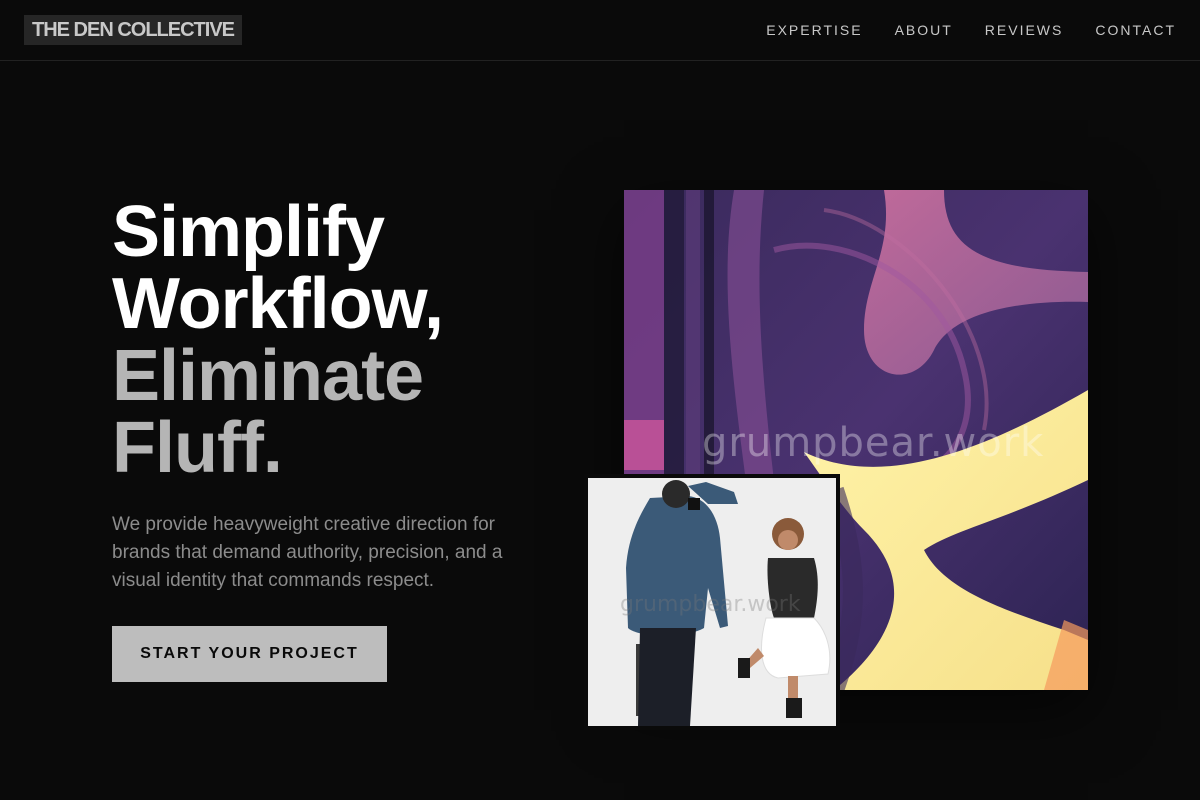 The image size is (1200, 800). I want to click on nav-item-expertise: EXPERTISE, so click(814, 30).